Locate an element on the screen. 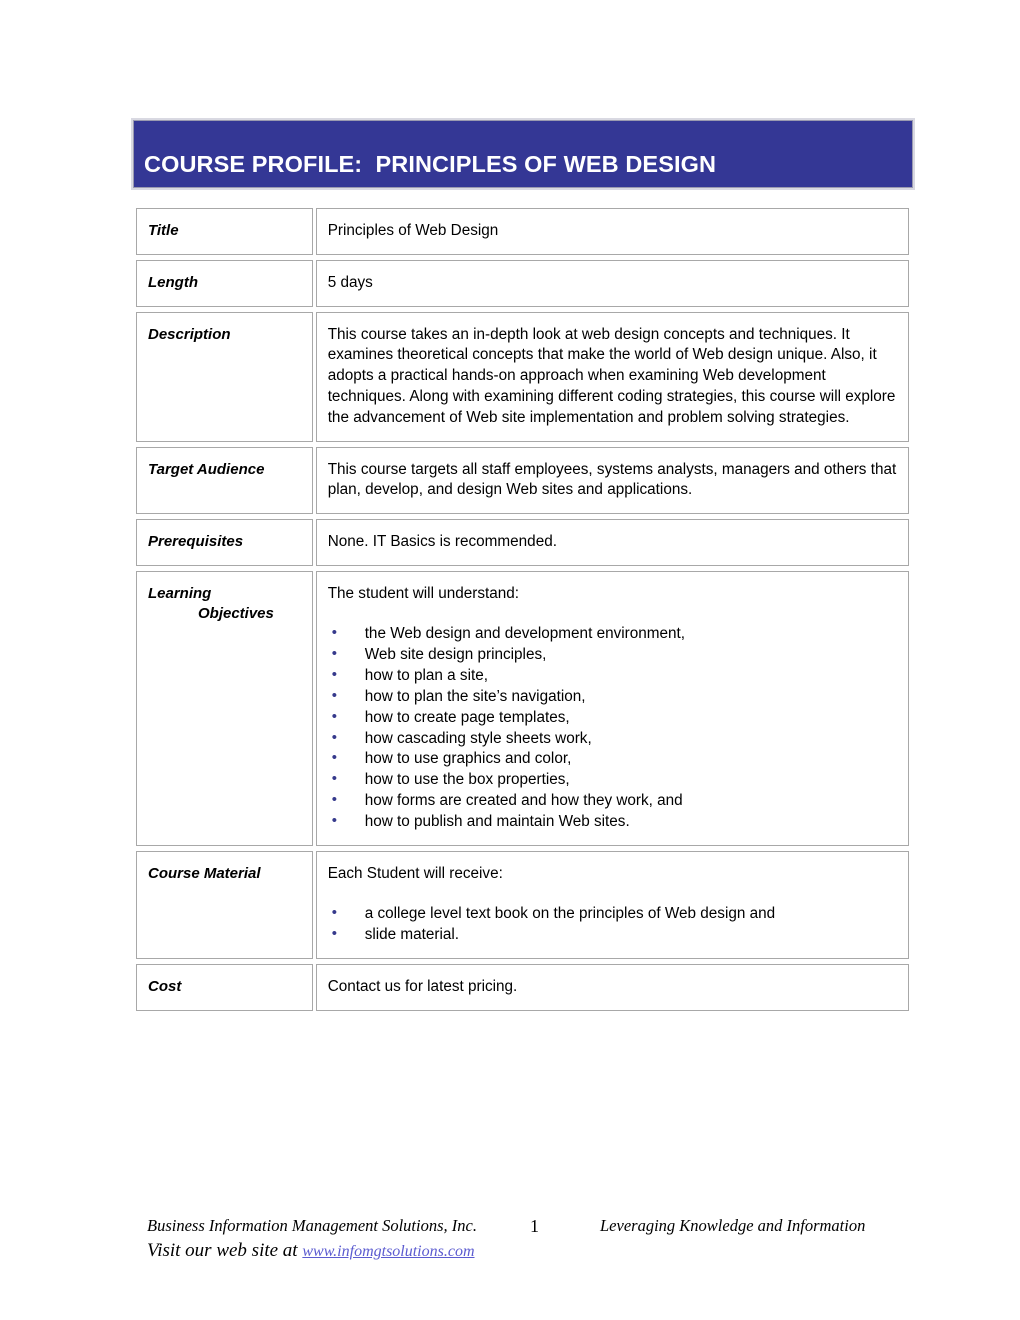 This screenshot has height=1320, width=1020. footer-visit-prefix: Visit our web site at is located at coordinates (225, 1250).